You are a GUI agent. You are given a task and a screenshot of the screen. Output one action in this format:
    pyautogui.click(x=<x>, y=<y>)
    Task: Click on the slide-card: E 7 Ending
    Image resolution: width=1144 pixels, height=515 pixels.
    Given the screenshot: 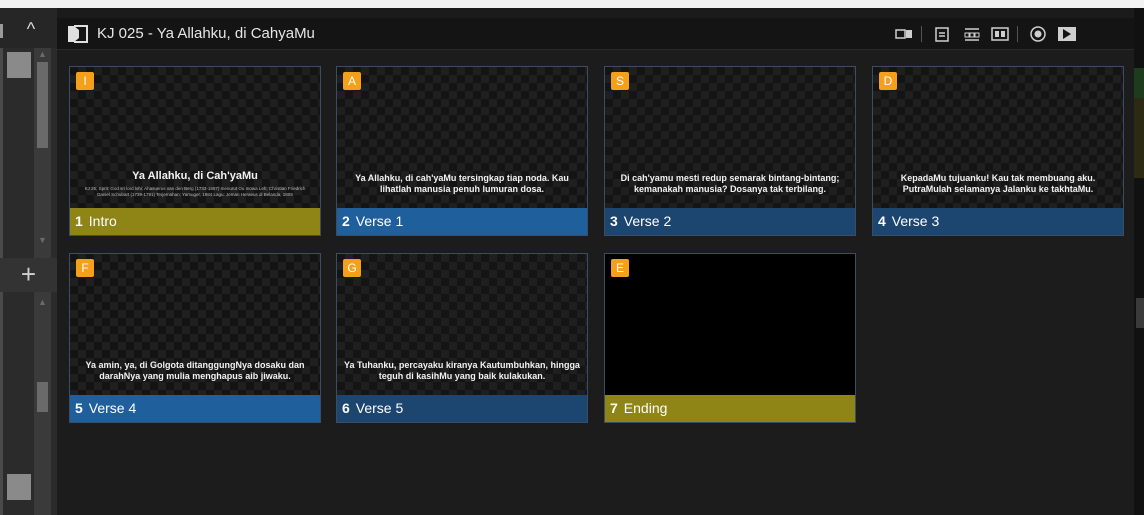 What is the action you would take?
    pyautogui.click(x=730, y=338)
    